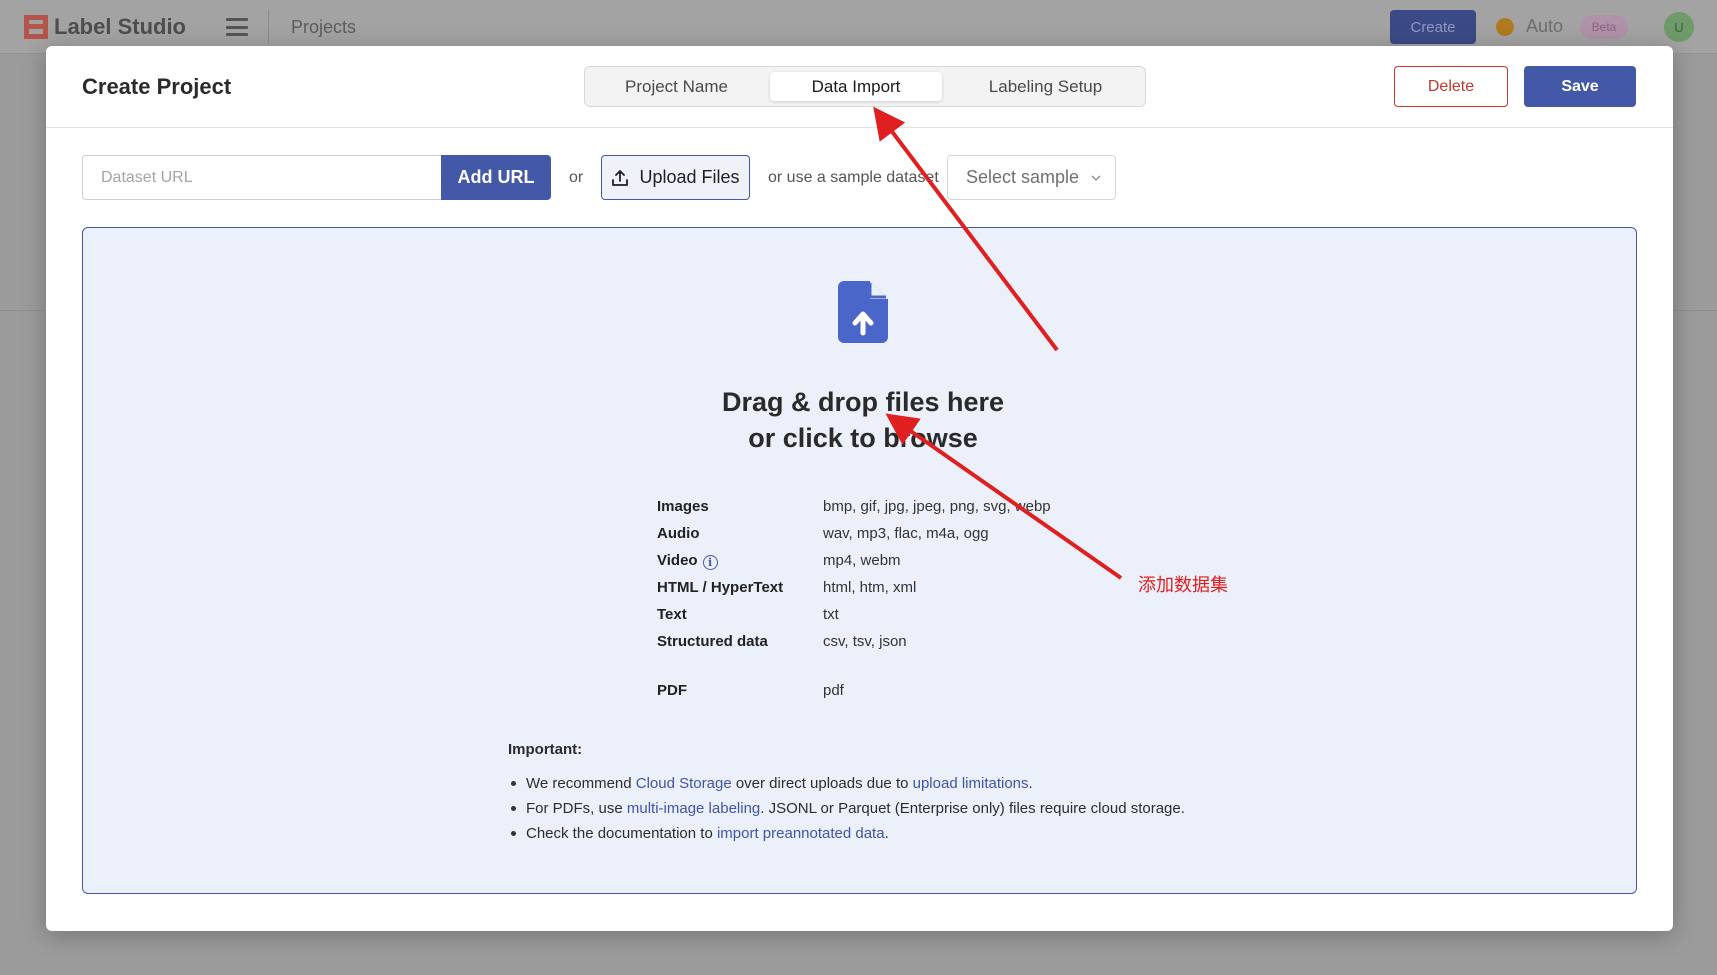 Image resolution: width=1717 pixels, height=975 pixels. I want to click on upload-icon, so click(620, 177).